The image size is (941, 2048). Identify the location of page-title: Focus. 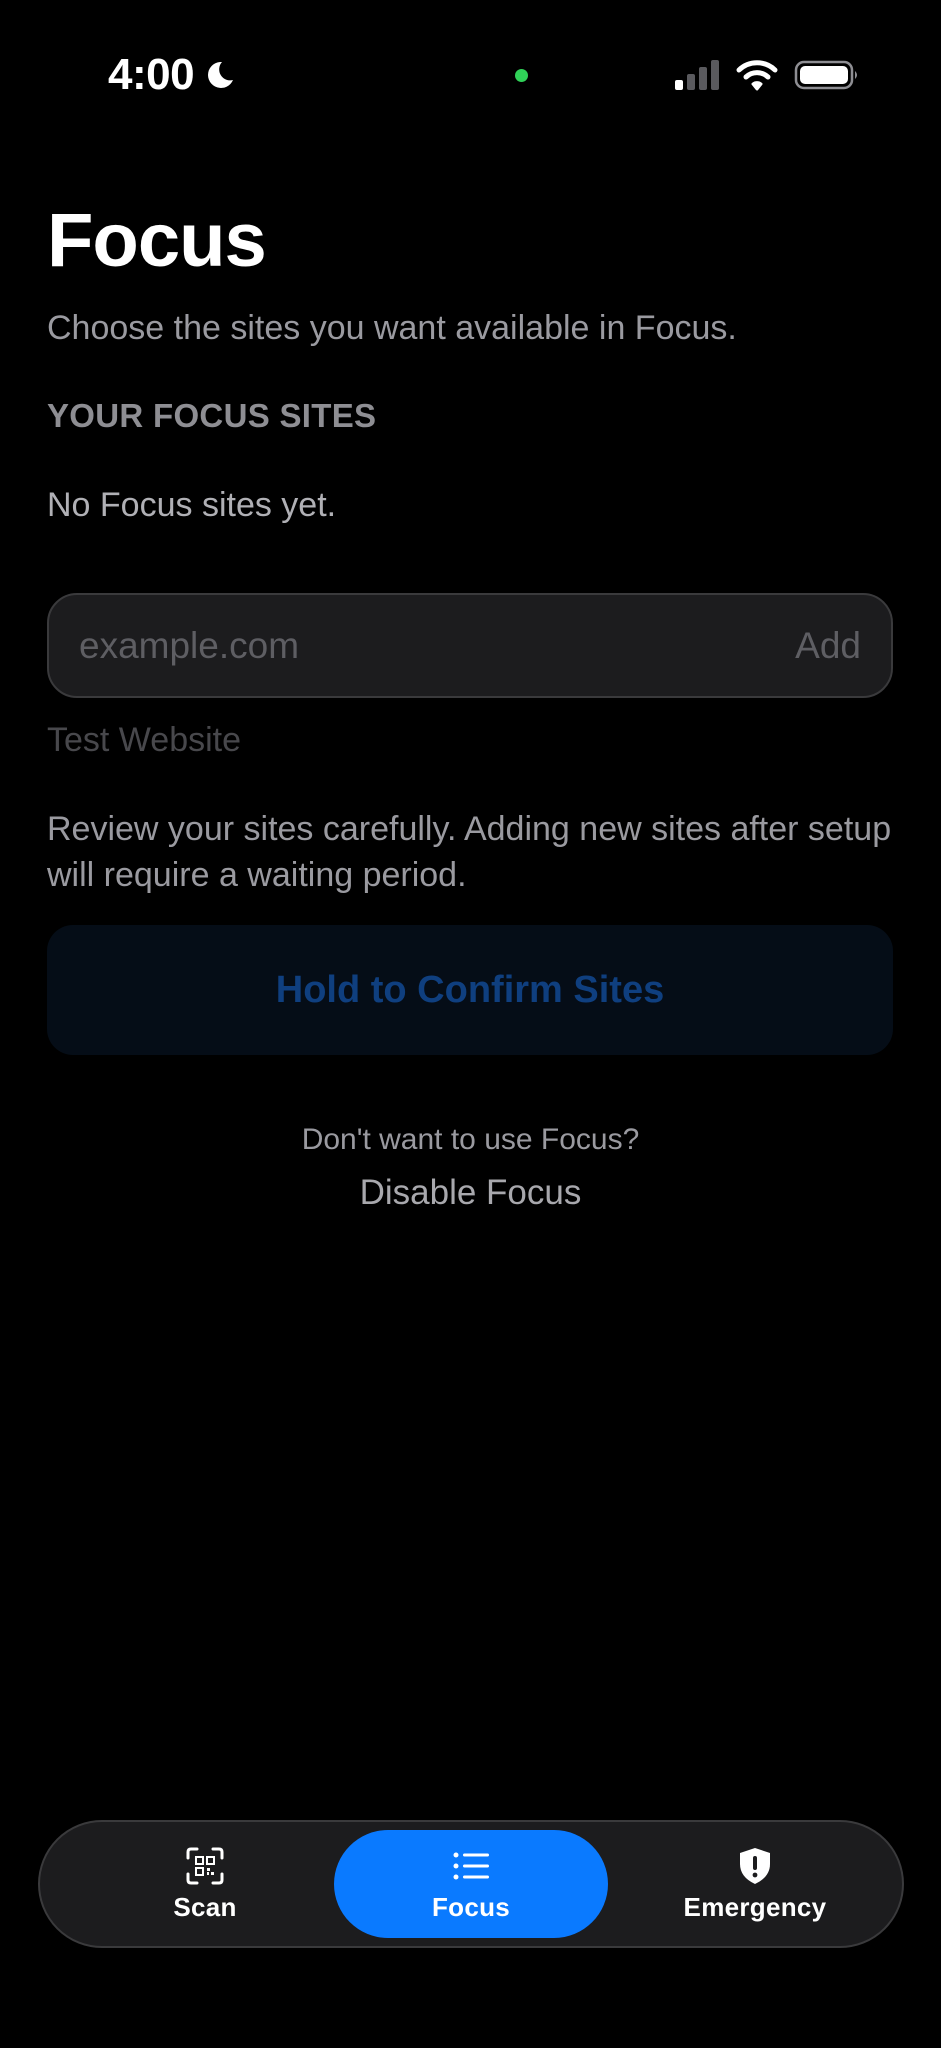
(157, 240).